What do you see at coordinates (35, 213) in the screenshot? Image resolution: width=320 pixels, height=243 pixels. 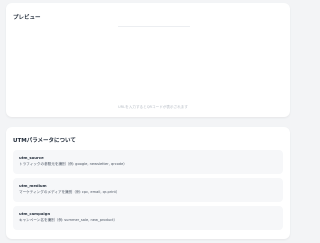 I see `utm-campaign-name: utm_campaign` at bounding box center [35, 213].